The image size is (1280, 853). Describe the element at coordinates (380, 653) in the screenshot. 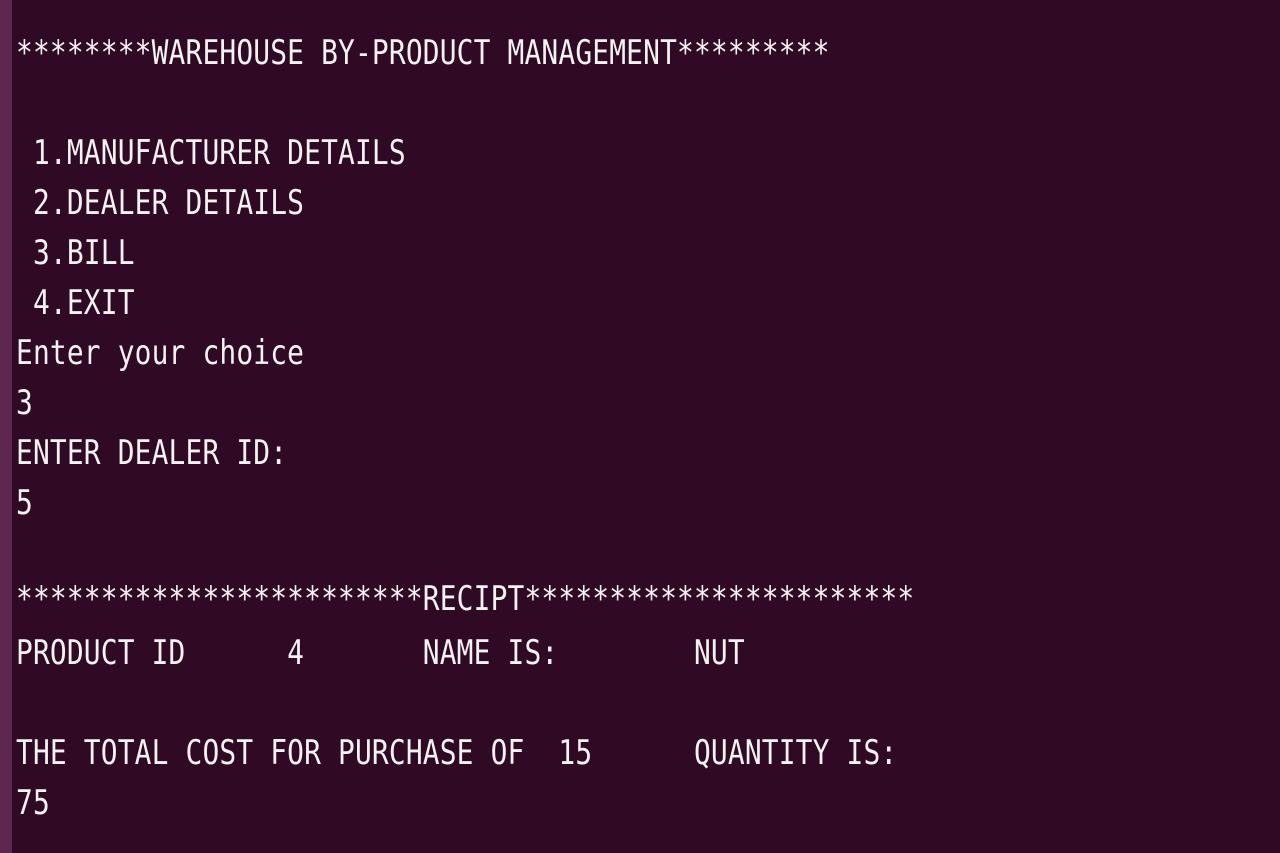

I see `receipt-product-line: PRODUCT ID 4 NAME IS: NUT` at that location.